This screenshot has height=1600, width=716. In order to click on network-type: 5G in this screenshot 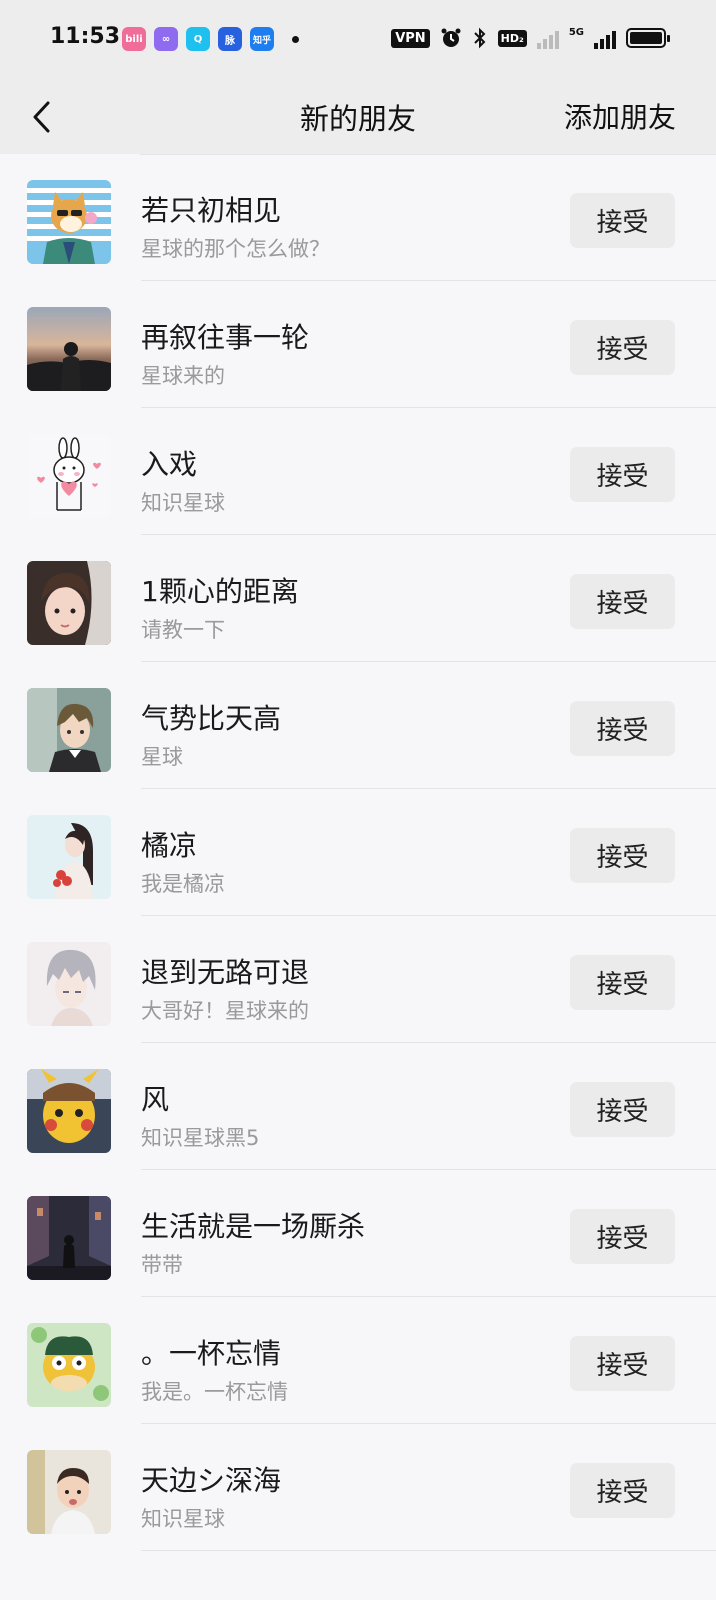, I will do `click(576, 32)`.